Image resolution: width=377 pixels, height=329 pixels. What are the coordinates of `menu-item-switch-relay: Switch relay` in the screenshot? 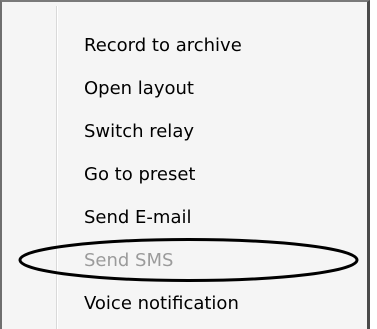 It's located at (184, 132).